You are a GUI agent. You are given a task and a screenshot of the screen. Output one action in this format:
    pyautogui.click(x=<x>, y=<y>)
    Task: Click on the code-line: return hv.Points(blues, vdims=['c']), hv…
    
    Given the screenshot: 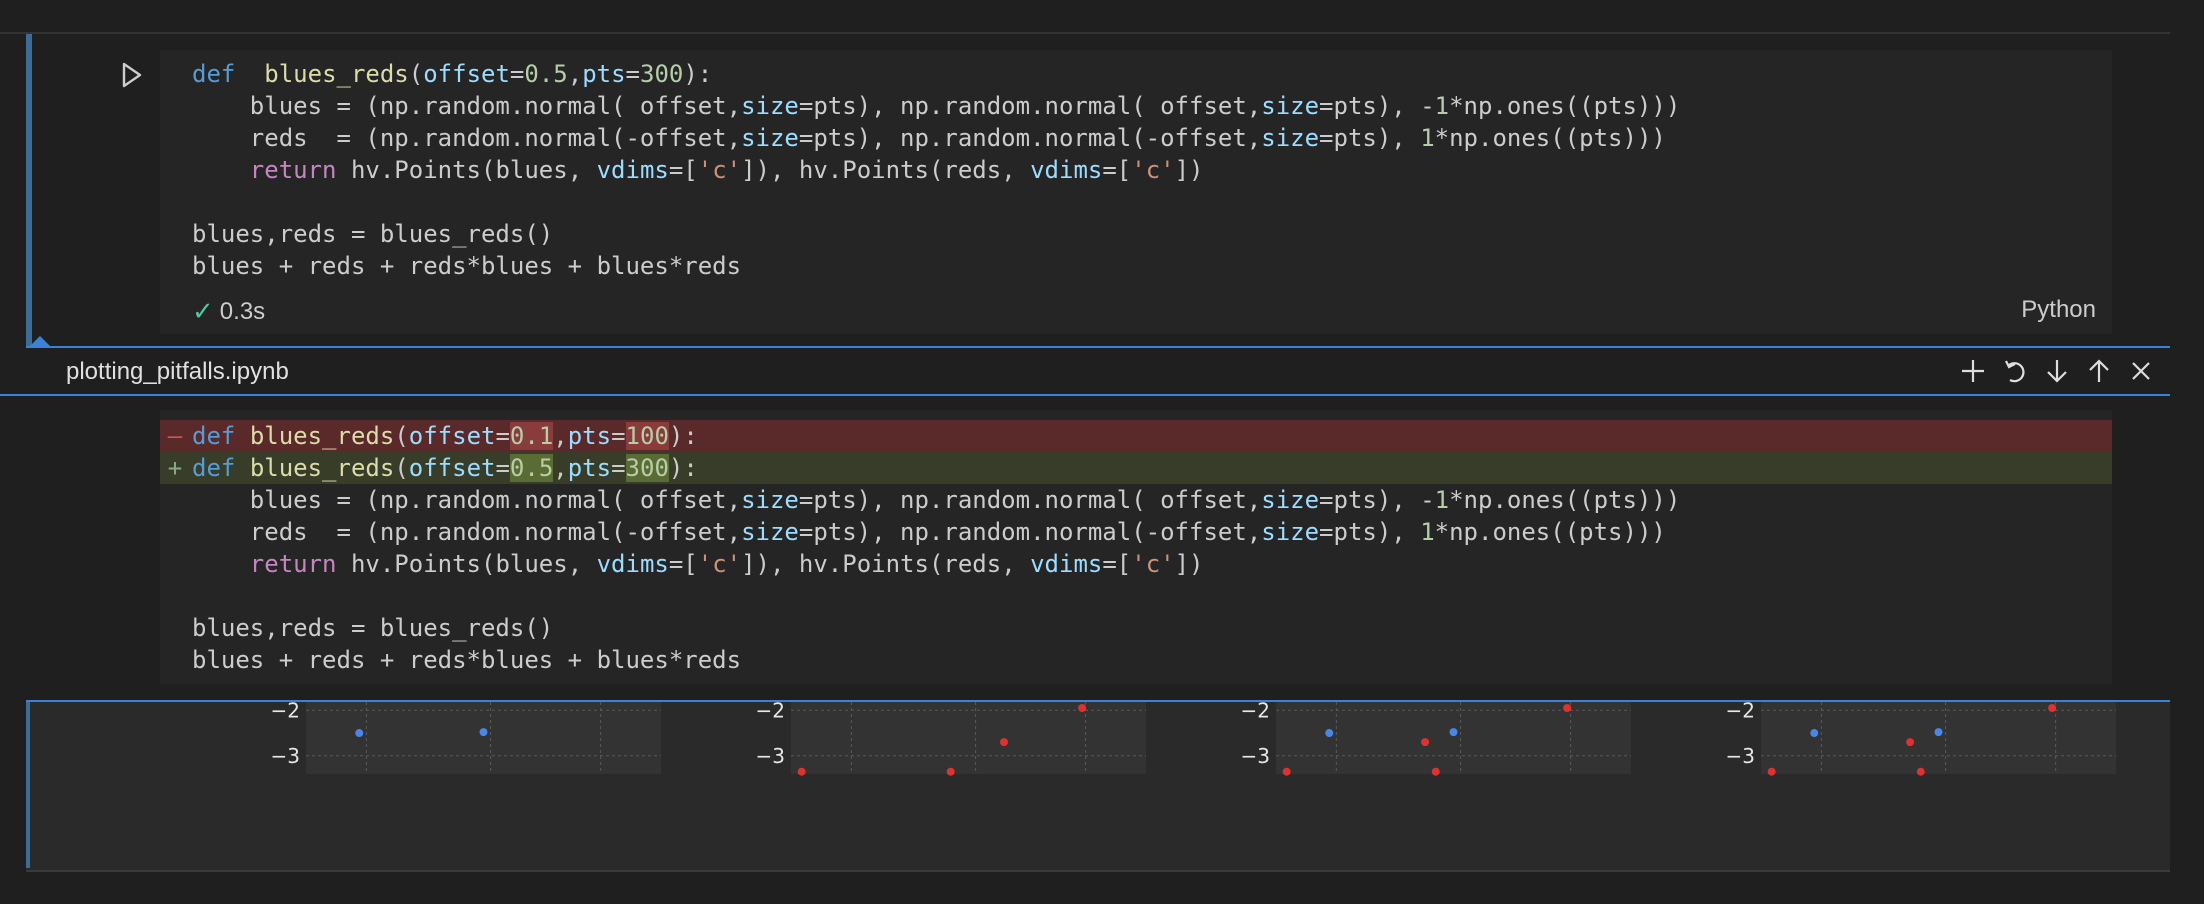 What is the action you would take?
    pyautogui.click(x=936, y=170)
    